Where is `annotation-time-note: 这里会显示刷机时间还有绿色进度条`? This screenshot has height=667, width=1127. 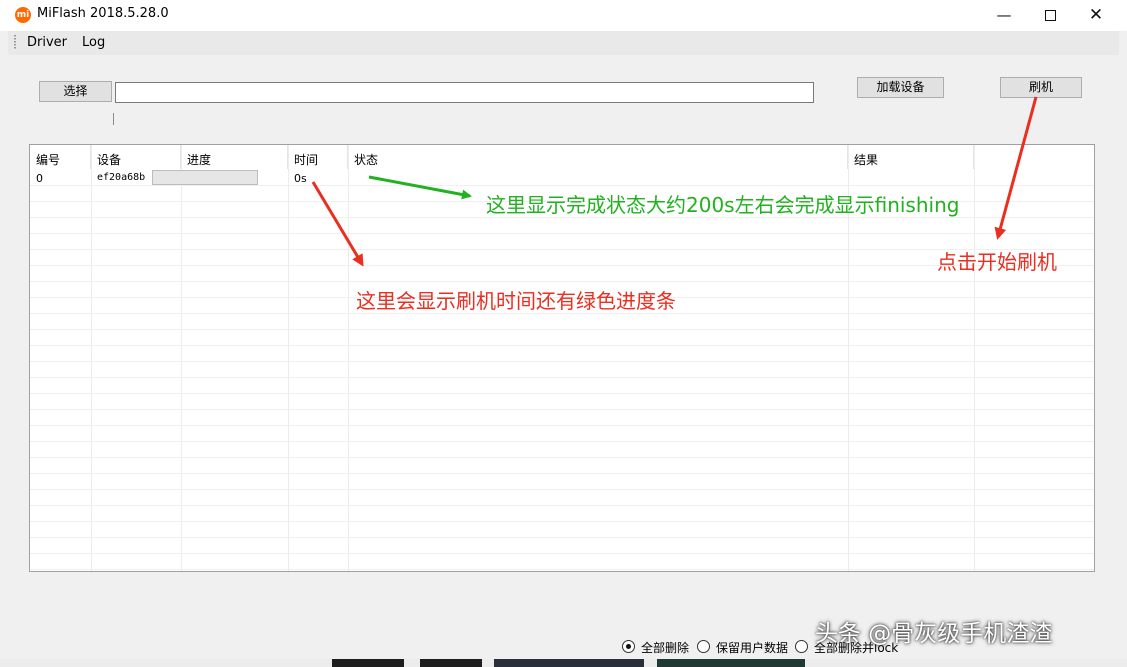 annotation-time-note: 这里会显示刷机时间还有绿色进度条 is located at coordinates (516, 301).